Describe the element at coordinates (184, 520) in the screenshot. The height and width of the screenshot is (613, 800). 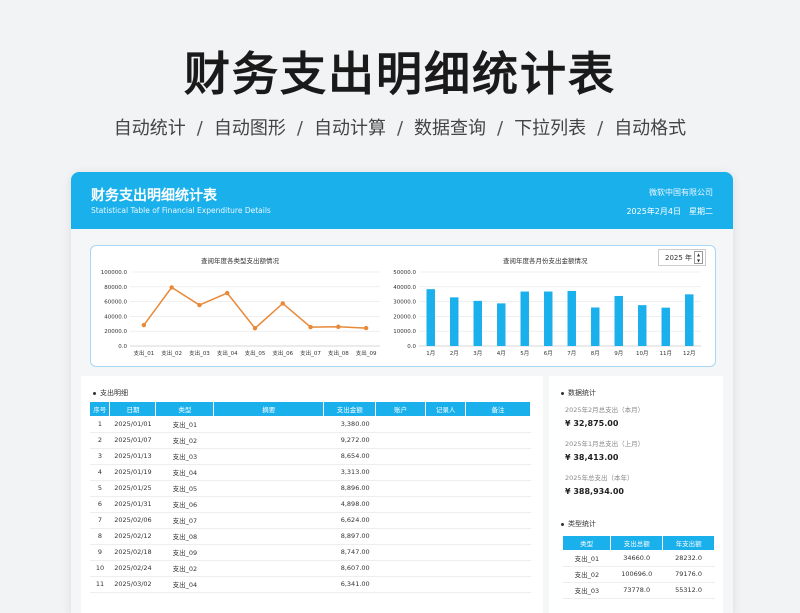
I see `detail-cell: 支出_07` at that location.